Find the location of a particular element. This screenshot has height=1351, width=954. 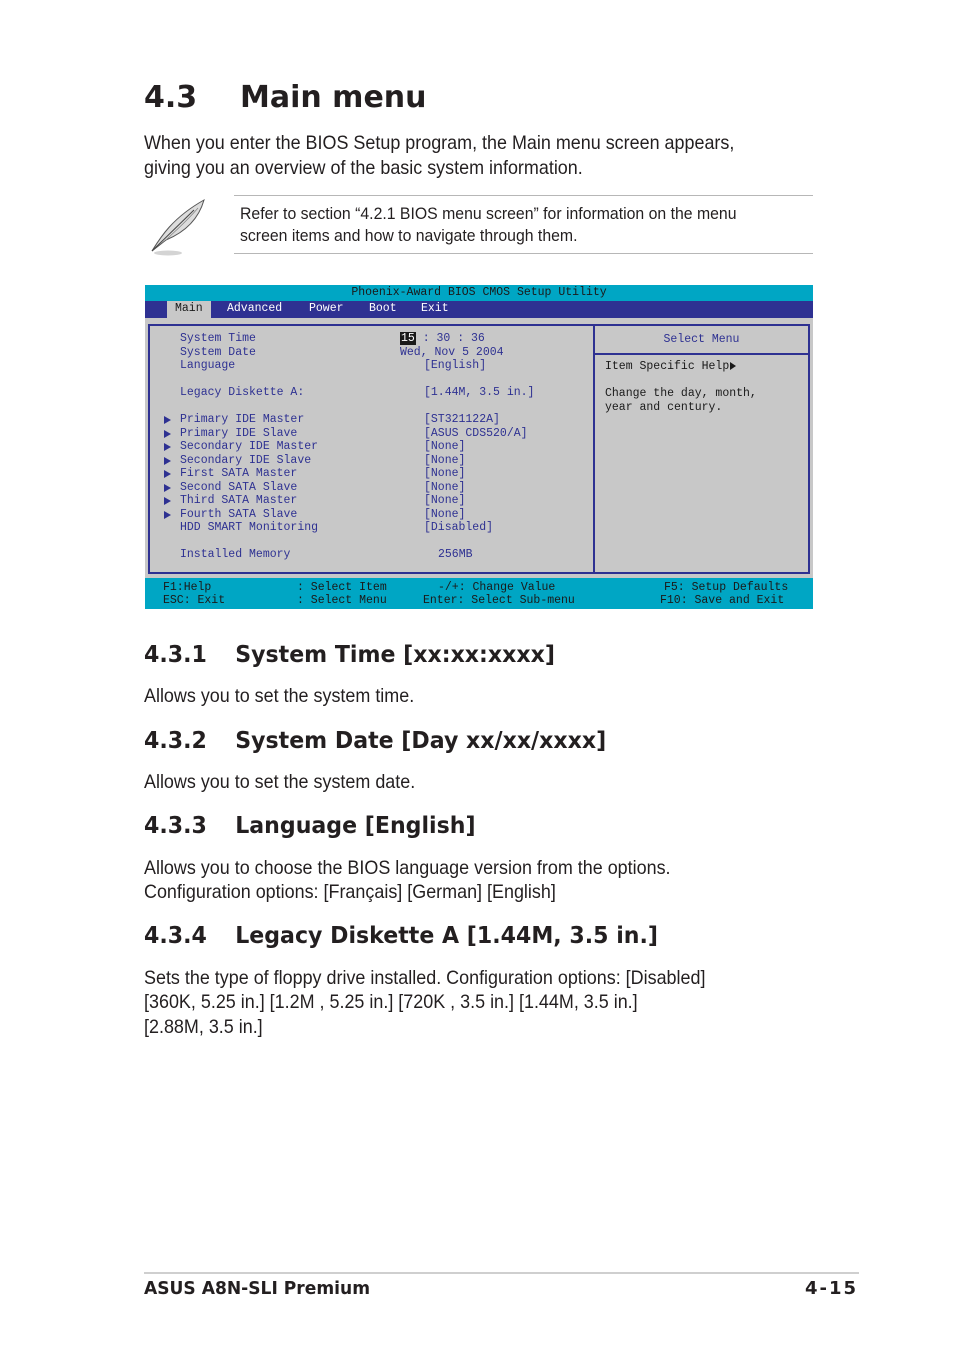

footer-page-number: 4-15 is located at coordinates (831, 1288).